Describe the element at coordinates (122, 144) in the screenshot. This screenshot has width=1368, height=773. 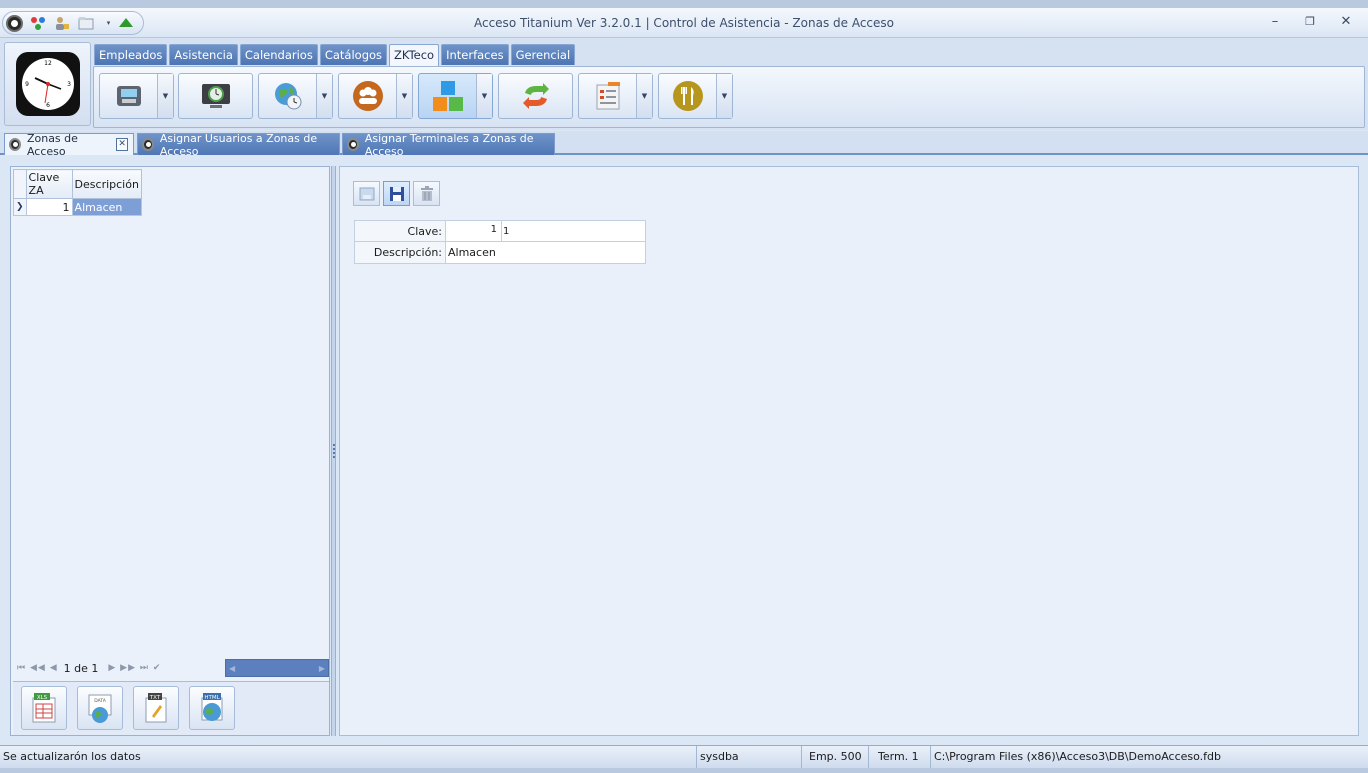
I see `close-tab-button: ✕` at that location.